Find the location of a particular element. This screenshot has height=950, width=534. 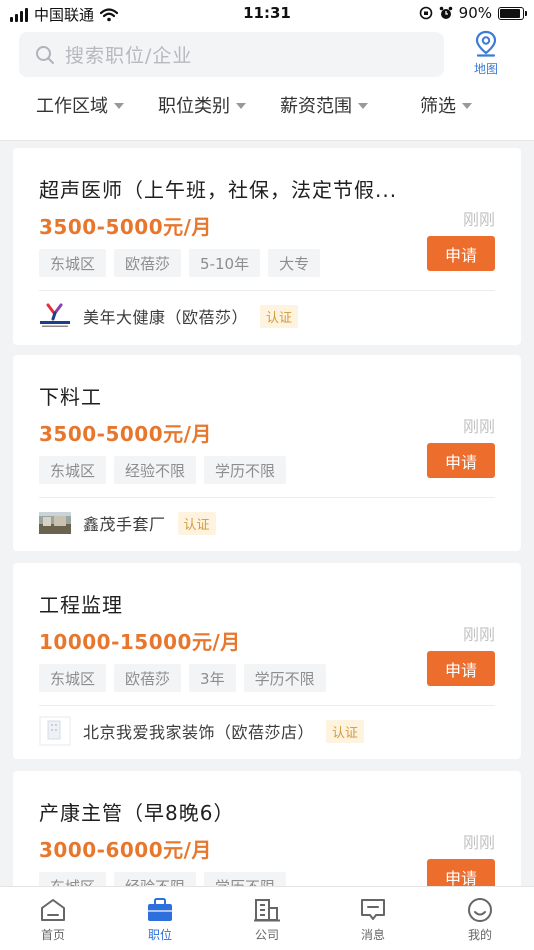

search-input: 搜索职位/企业 is located at coordinates (231, 54).